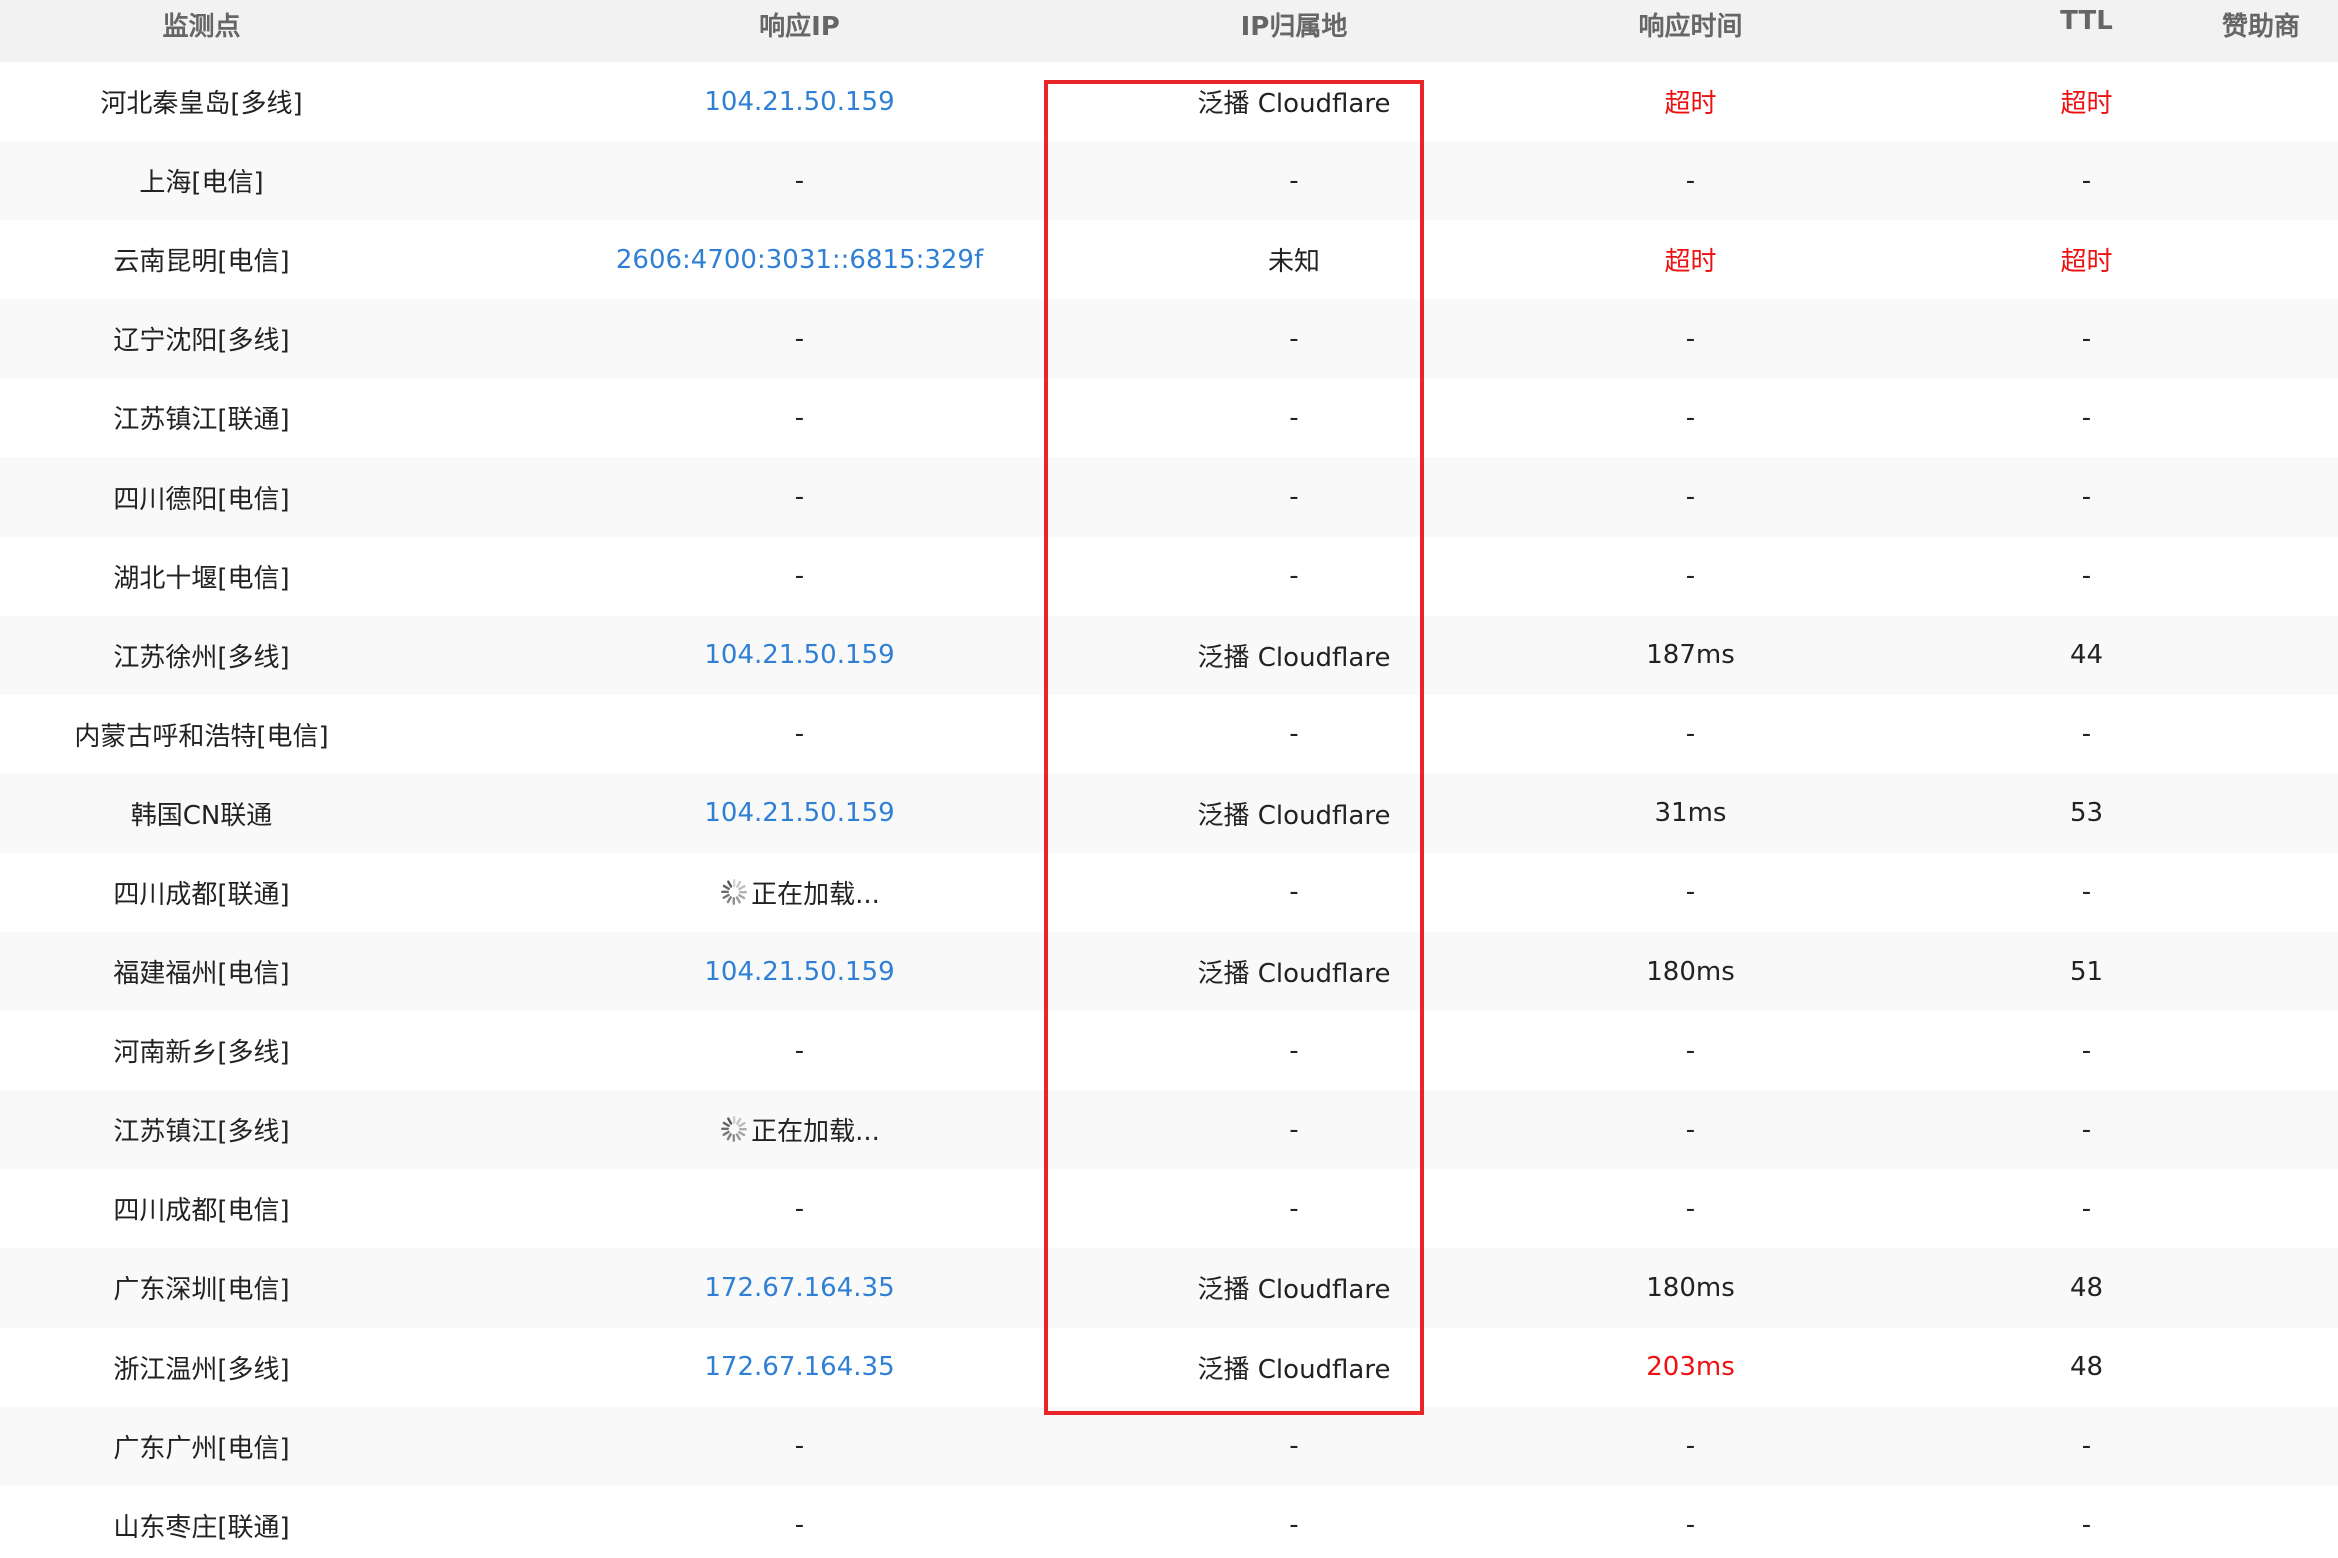  I want to click on table-row: 辽宁沈阳[多线] - - - -, so click(1169, 339).